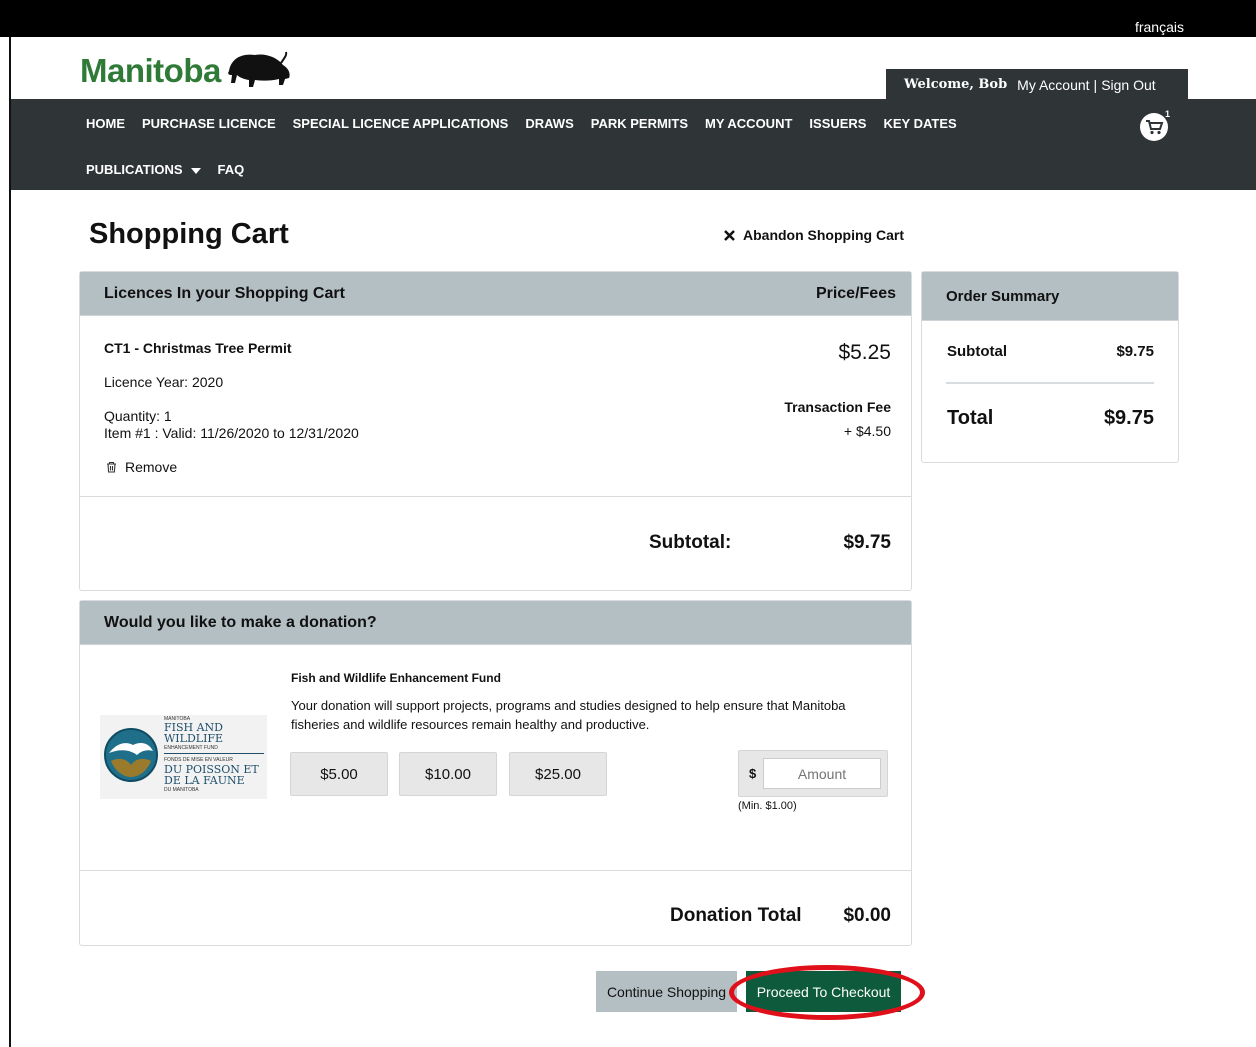 The image size is (1256, 1047). What do you see at coordinates (956, 84) in the screenshot?
I see `welcome-text: Welcome, Bob` at bounding box center [956, 84].